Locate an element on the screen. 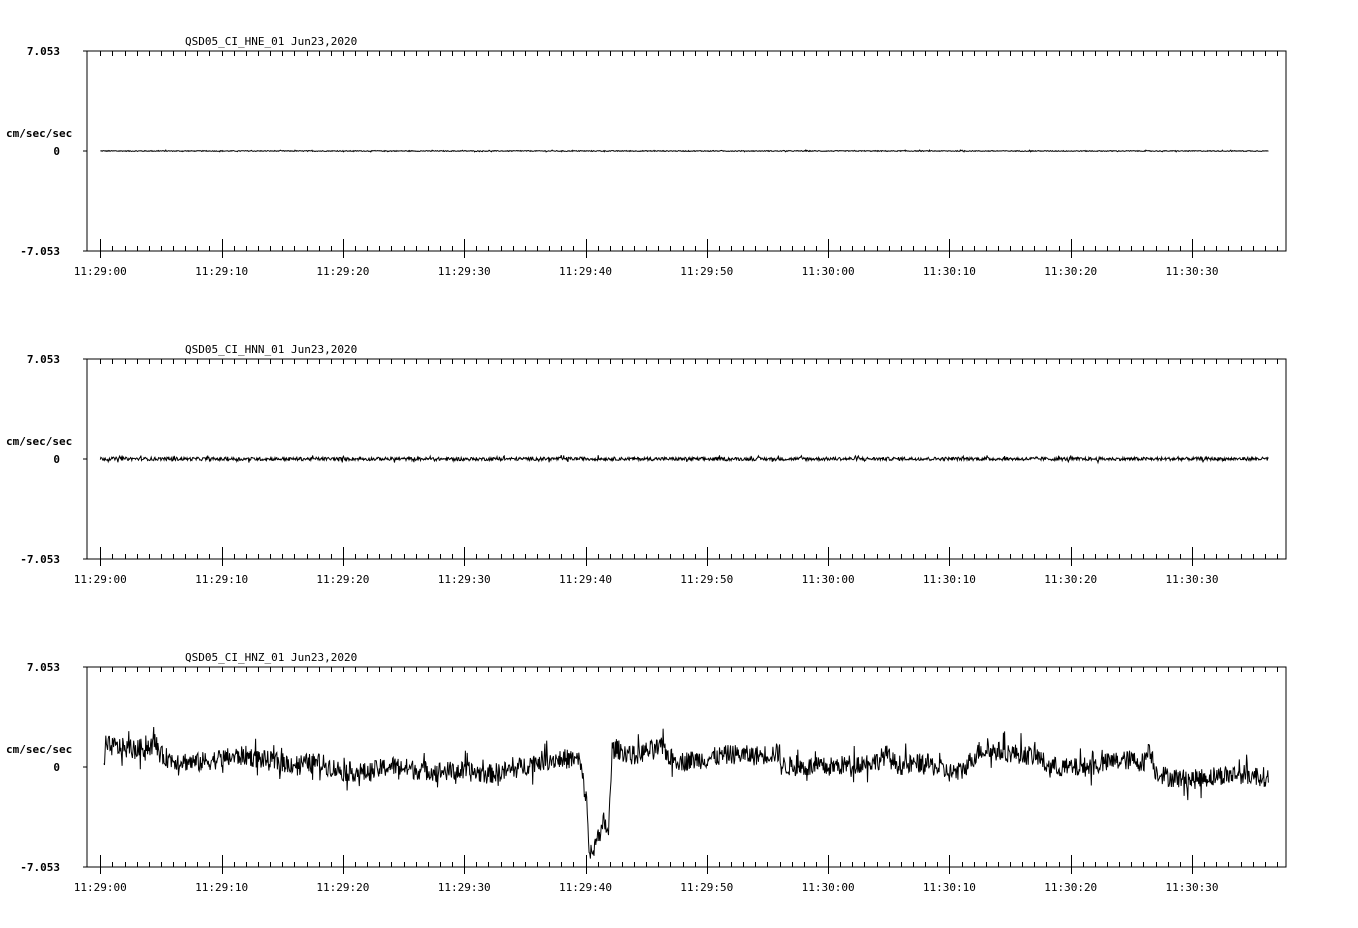 This screenshot has width=1358, height=928. panel-title: QSD05_CI_HNE_01 Jun23,2020 is located at coordinates (271, 41).